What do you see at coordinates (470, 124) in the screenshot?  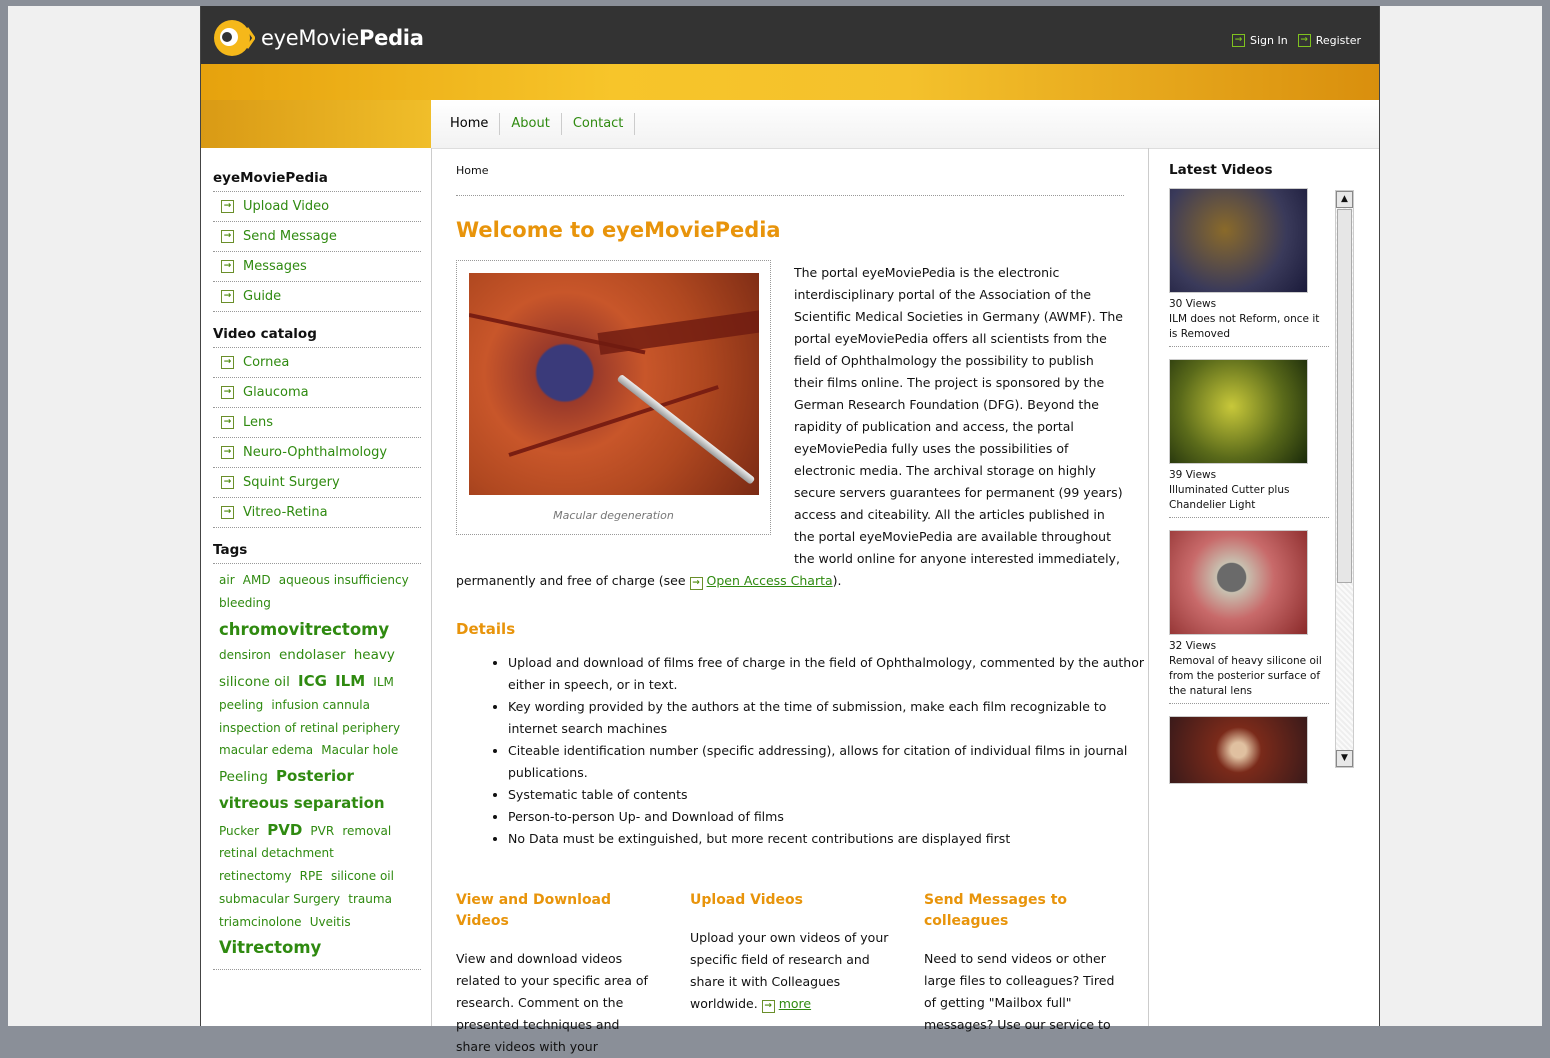 I see `tab-home: Home` at bounding box center [470, 124].